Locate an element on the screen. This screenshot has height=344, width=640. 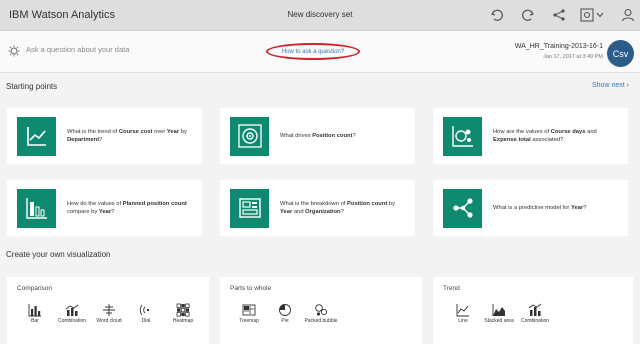
question-input is located at coordinates (136, 49).